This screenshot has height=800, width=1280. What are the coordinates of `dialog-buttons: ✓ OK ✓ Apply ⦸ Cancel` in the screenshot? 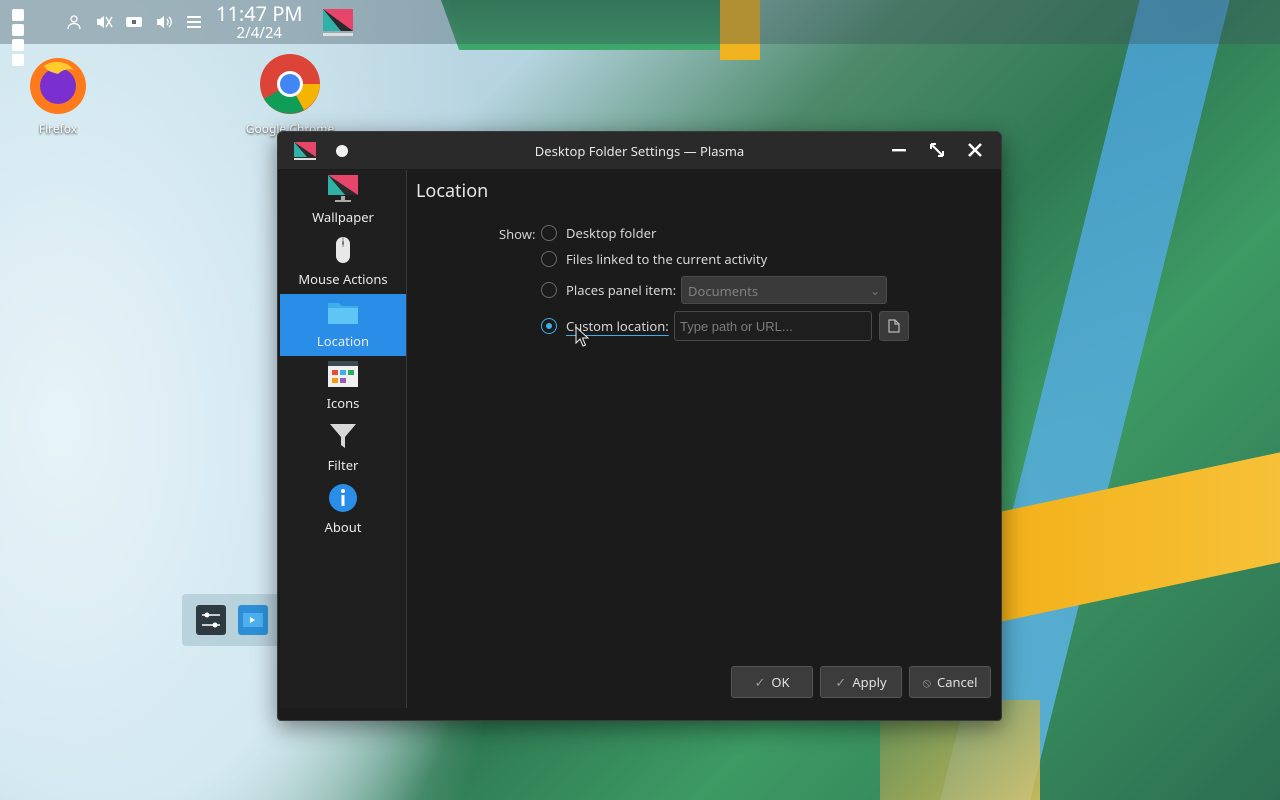 It's located at (861, 682).